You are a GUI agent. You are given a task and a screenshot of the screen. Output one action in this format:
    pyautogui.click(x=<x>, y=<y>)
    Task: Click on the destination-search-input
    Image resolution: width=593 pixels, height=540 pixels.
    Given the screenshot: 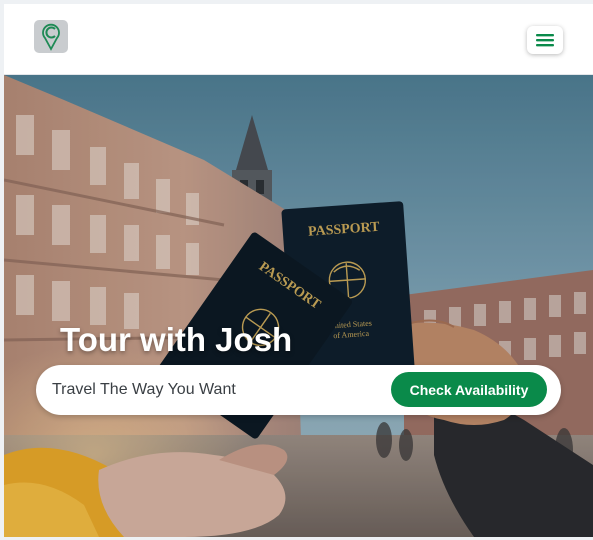 What is the action you would take?
    pyautogui.click(x=217, y=390)
    